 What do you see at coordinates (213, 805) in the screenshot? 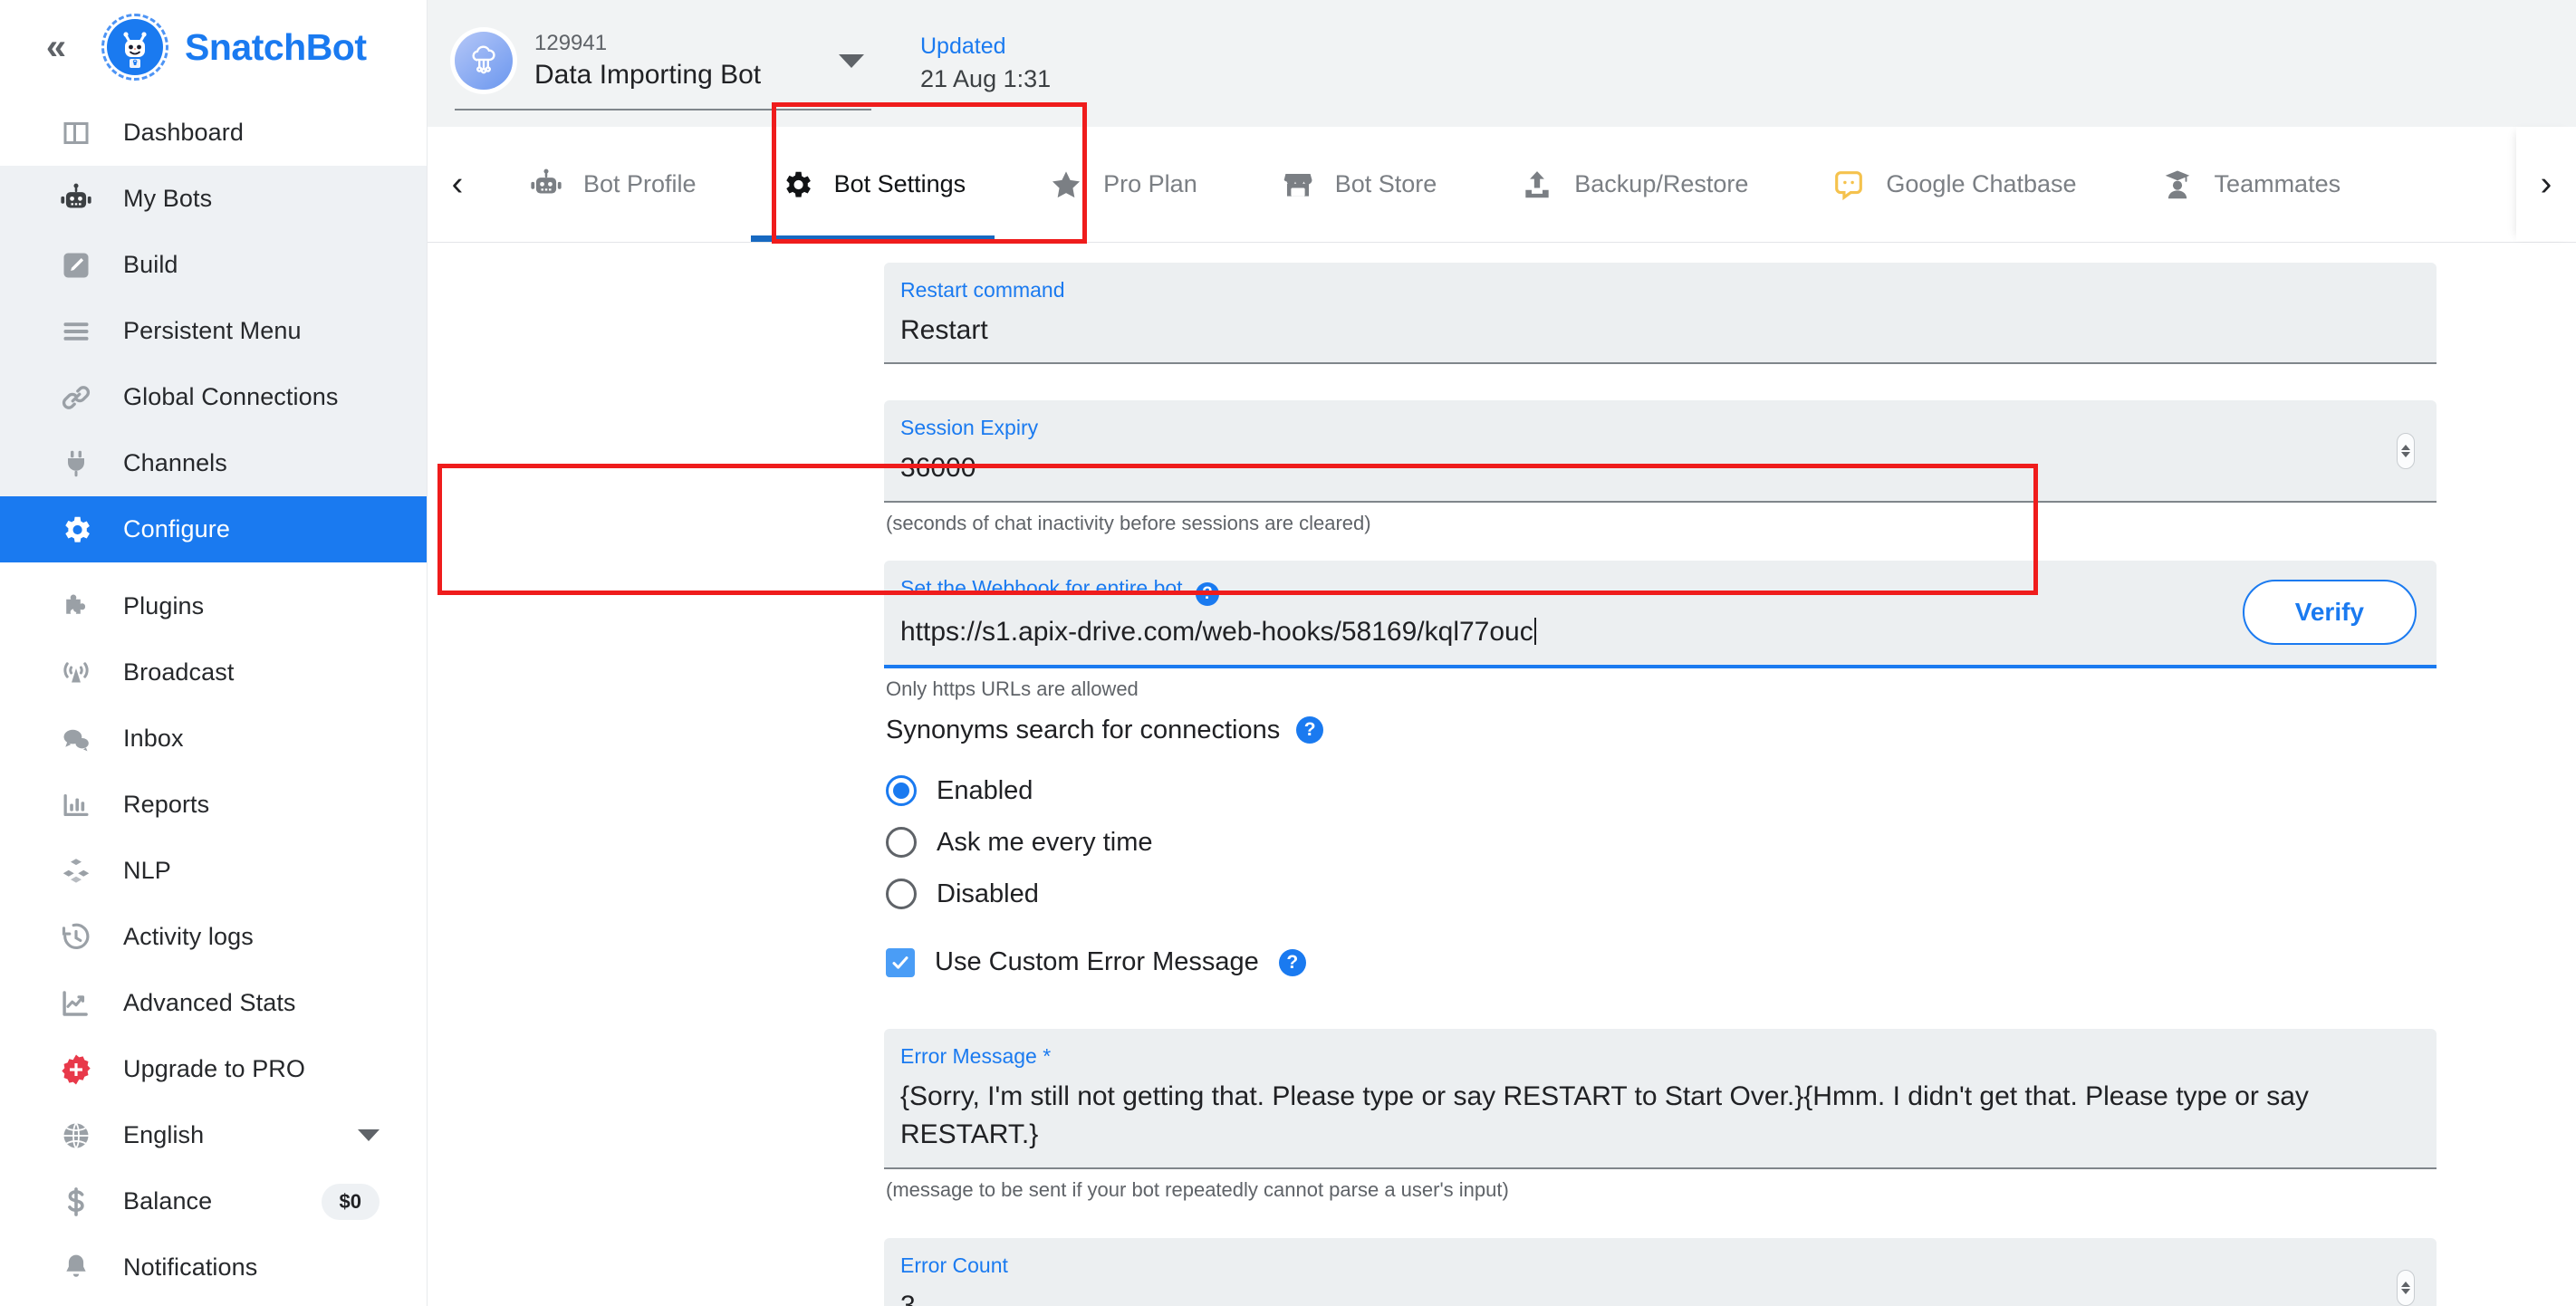
I see `sidebar-item-reports: Reports` at bounding box center [213, 805].